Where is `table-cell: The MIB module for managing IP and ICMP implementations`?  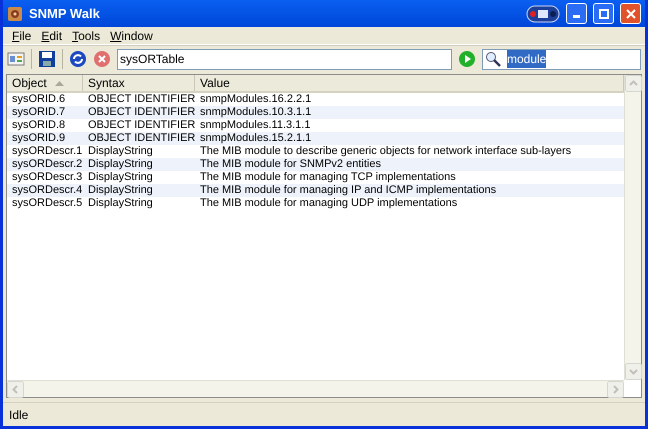 table-cell: The MIB module for managing IP and ICMP implementations is located at coordinates (348, 190).